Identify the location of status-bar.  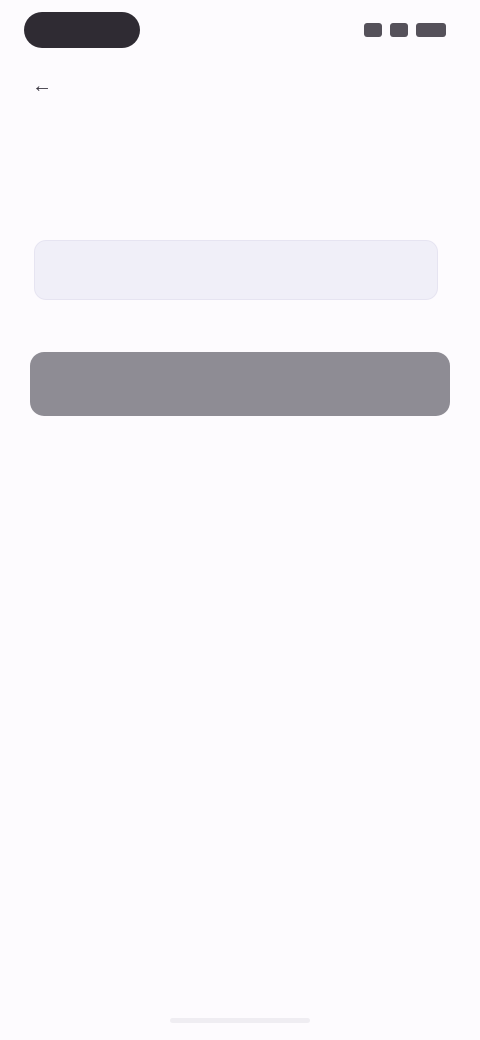
(240, 30).